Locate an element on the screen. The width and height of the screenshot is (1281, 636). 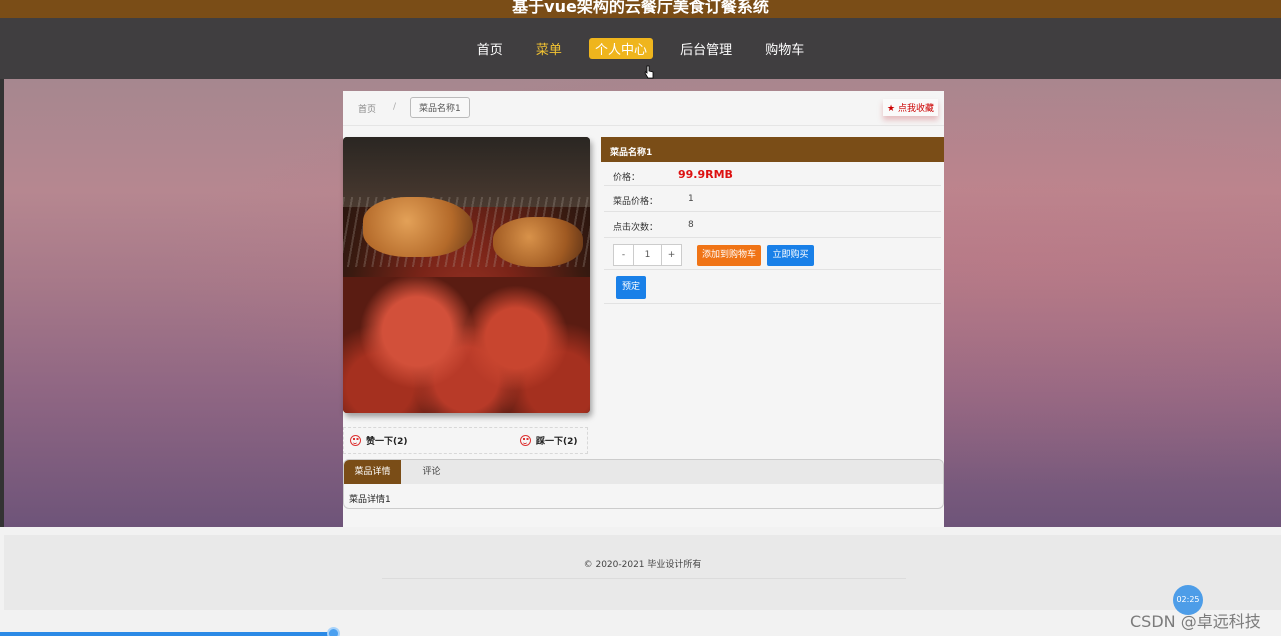
copyright: © 2020-2021 毕业设计所有 is located at coordinates (642, 565).